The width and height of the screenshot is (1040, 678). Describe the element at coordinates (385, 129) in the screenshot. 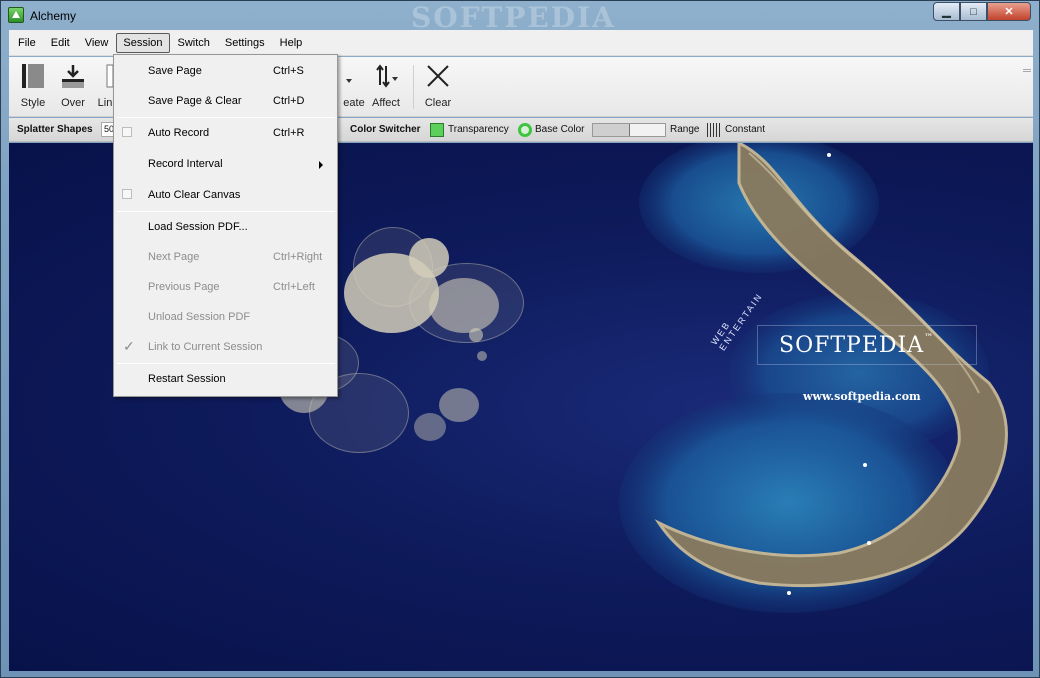

I see `color-switcher-label: Color Switcher` at that location.